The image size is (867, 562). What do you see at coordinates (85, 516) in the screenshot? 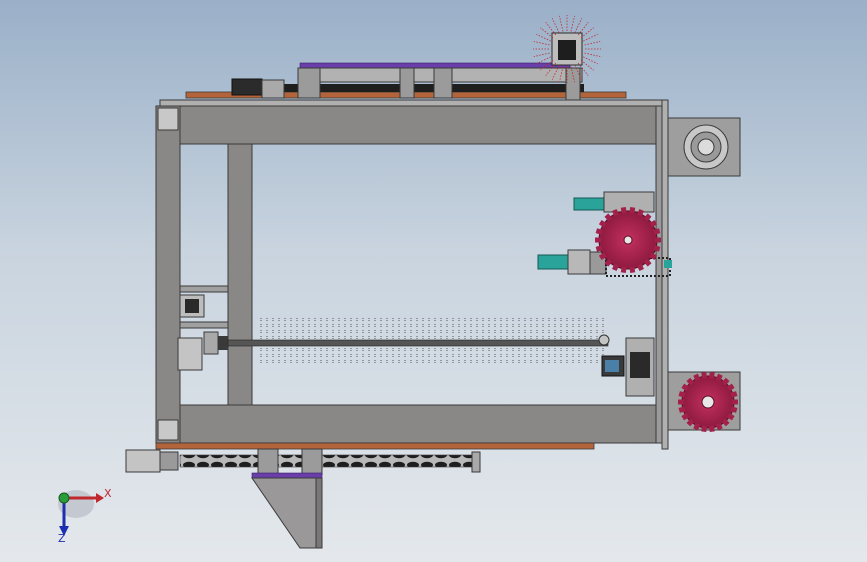
I see `coordinate-triad: X Z` at bounding box center [85, 516].